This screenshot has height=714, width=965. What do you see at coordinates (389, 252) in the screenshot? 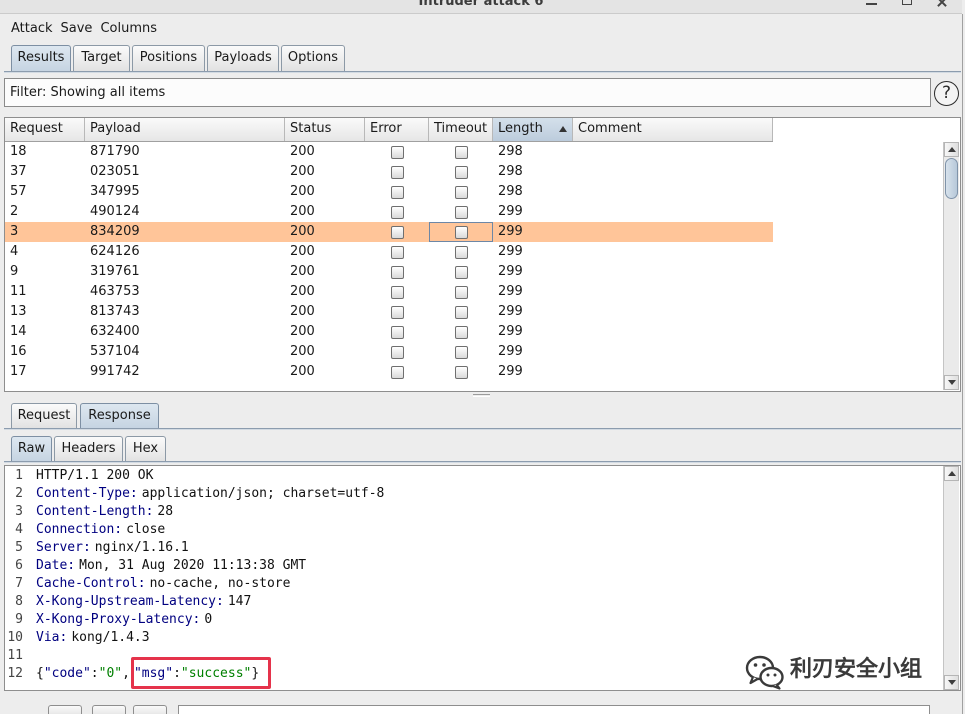
I see `table-row: 4 624126 200 299` at bounding box center [389, 252].